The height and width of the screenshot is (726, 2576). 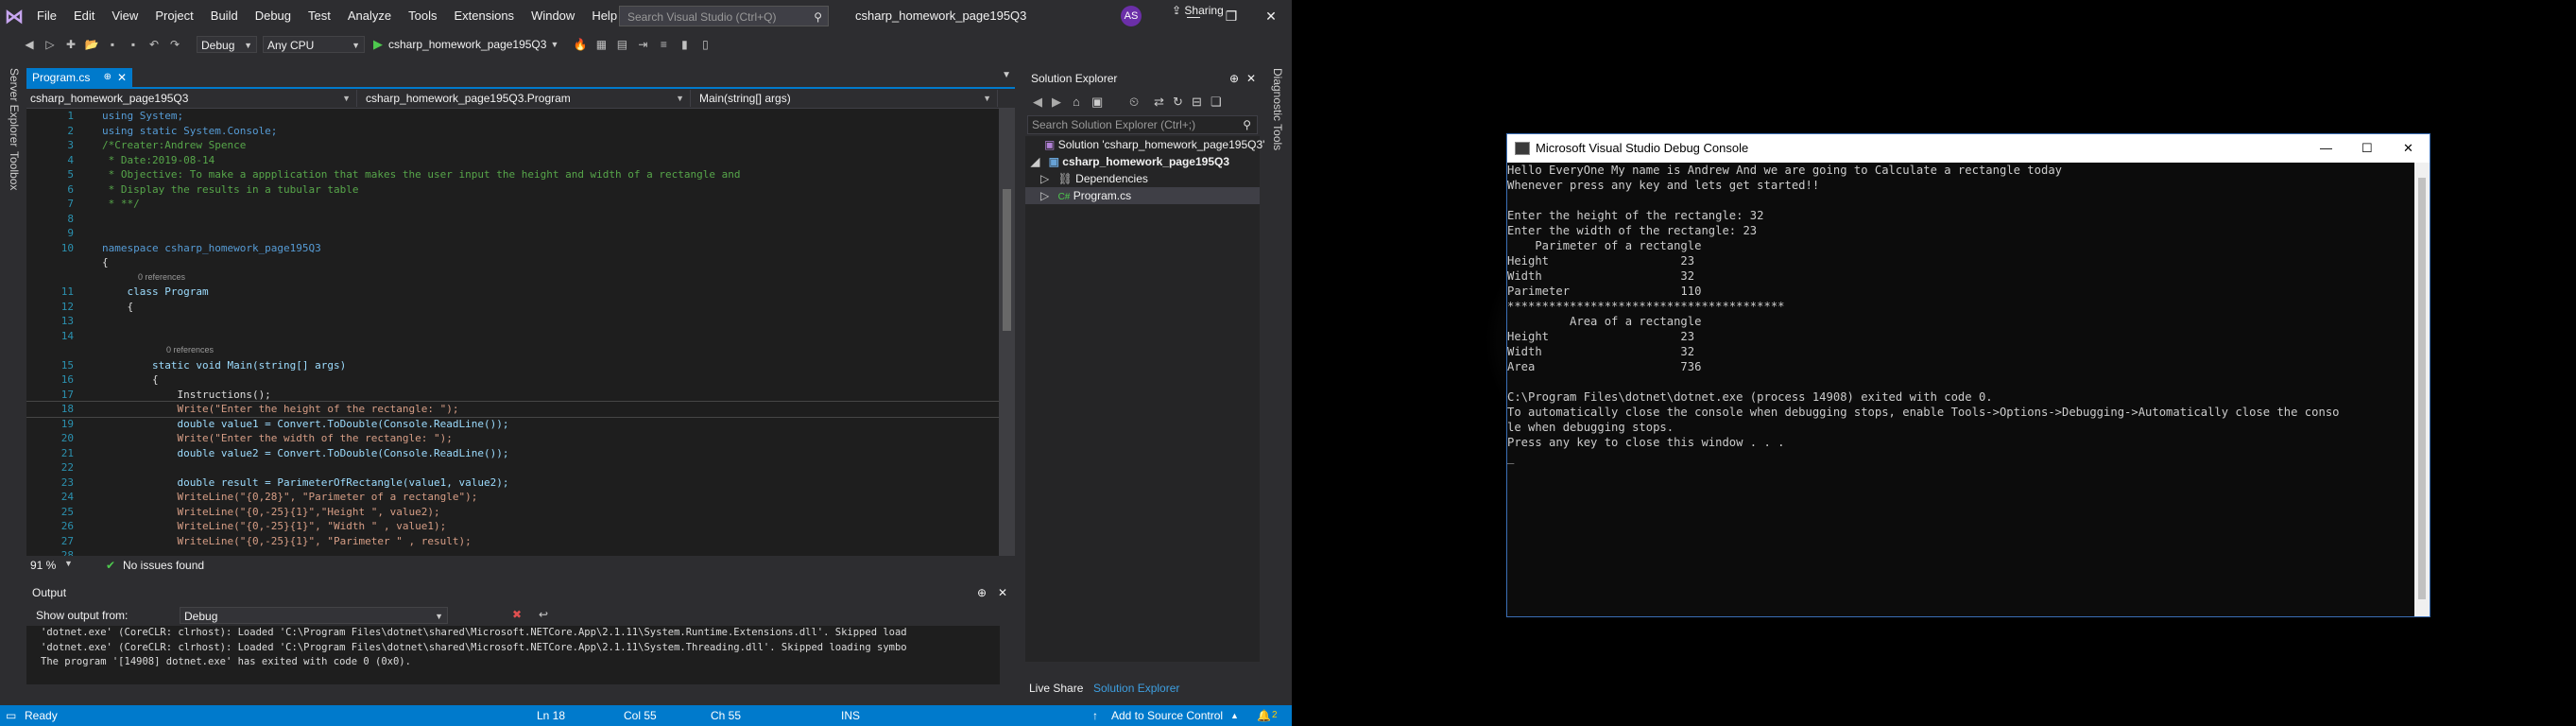 I want to click on undo-icon: ↶, so click(x=154, y=44).